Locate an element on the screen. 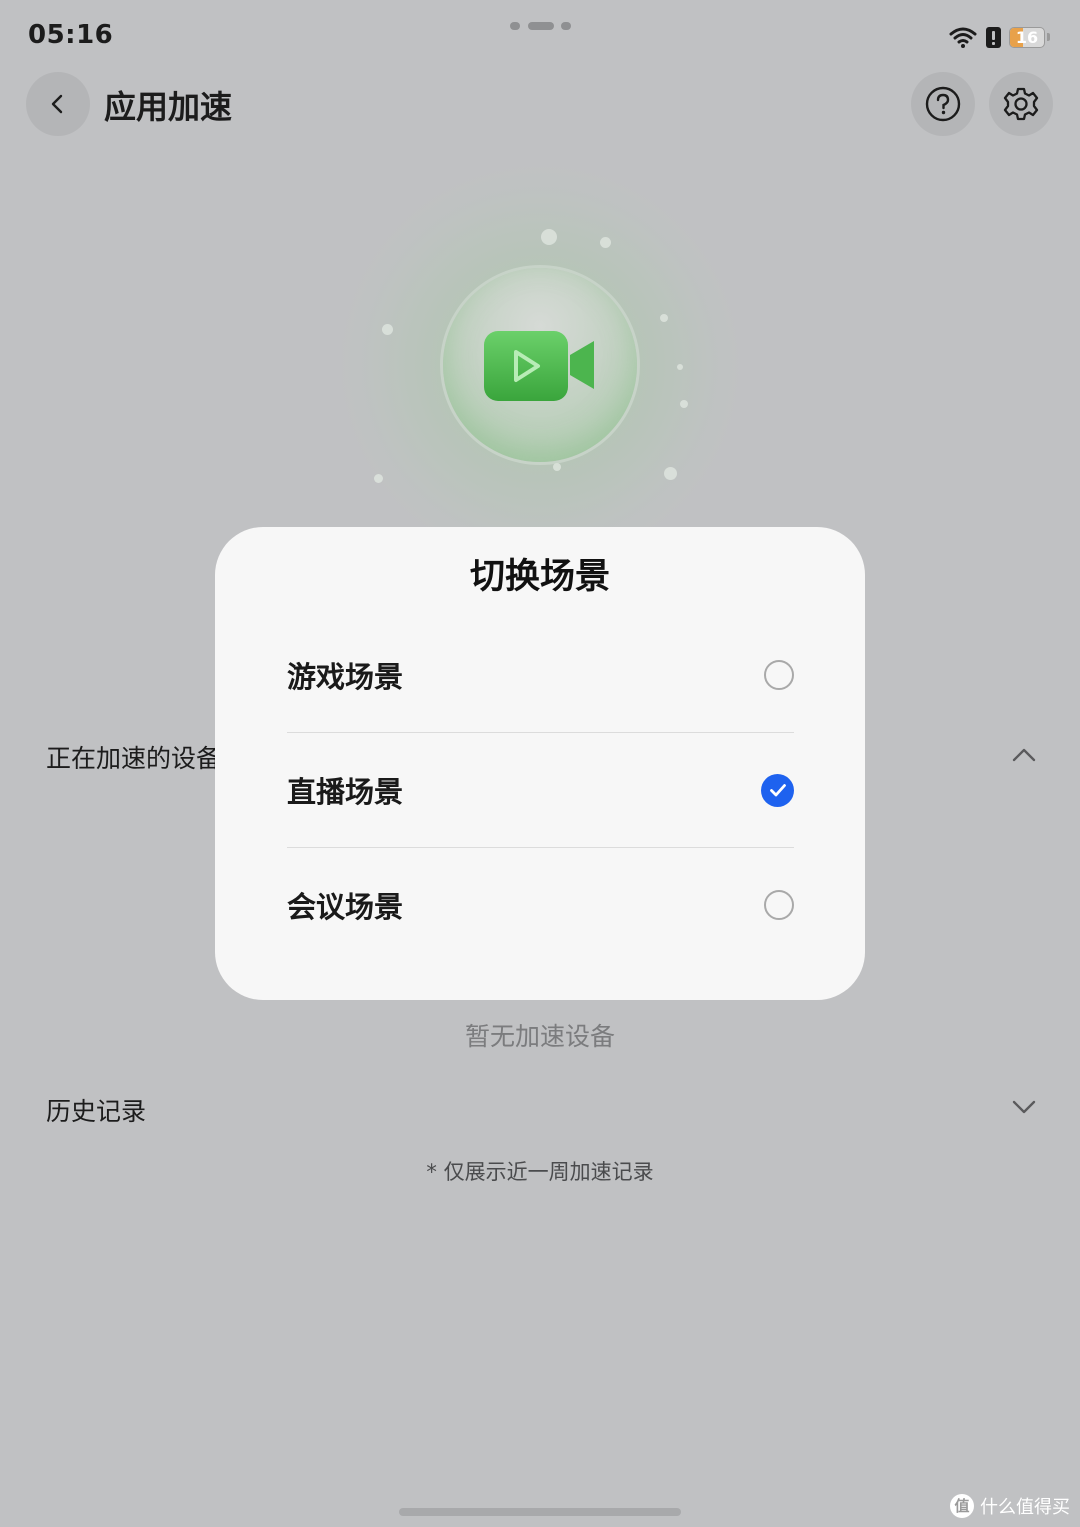  video-camera-icon is located at coordinates (539, 366).